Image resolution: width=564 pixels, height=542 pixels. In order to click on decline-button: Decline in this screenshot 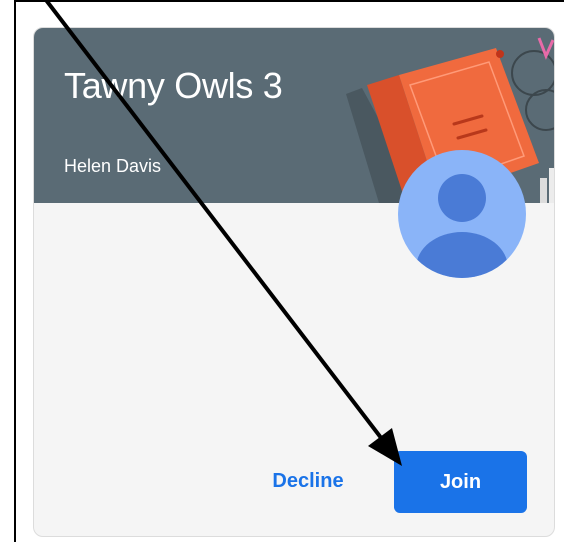, I will do `click(308, 481)`.